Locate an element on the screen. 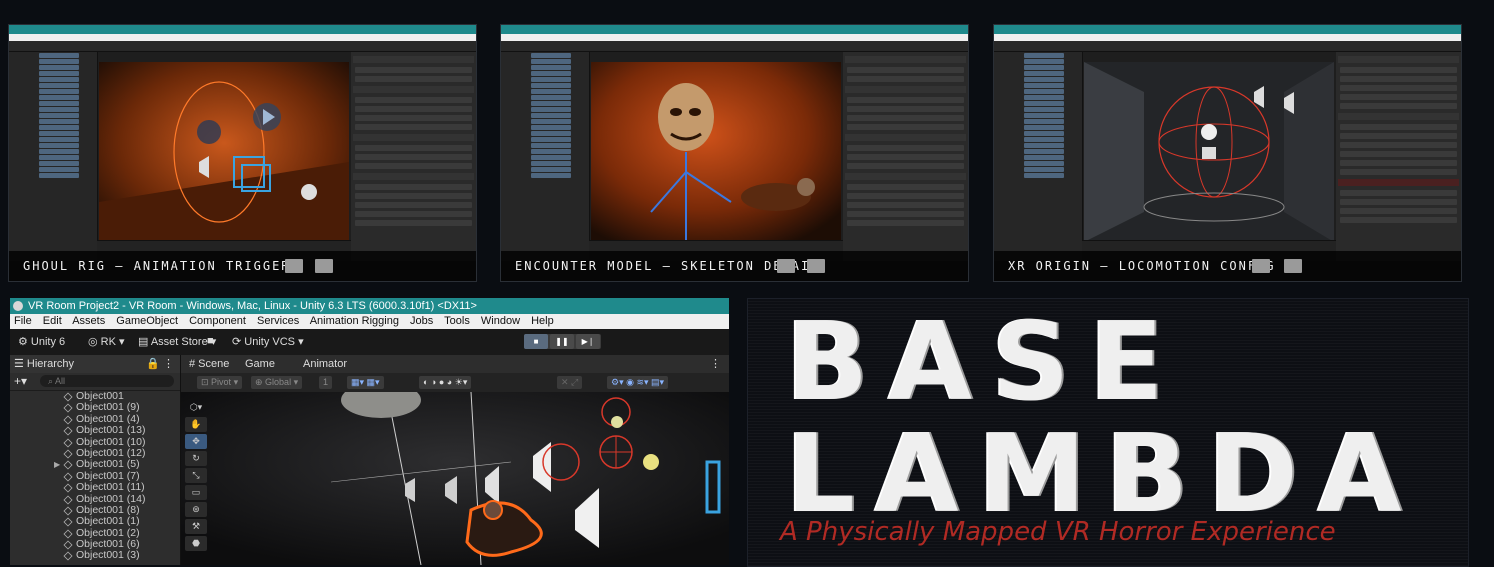 The height and width of the screenshot is (567, 1494). thumb-caption: GHOUL RIG — ANIMATION TRIGGERS is located at coordinates (242, 266).